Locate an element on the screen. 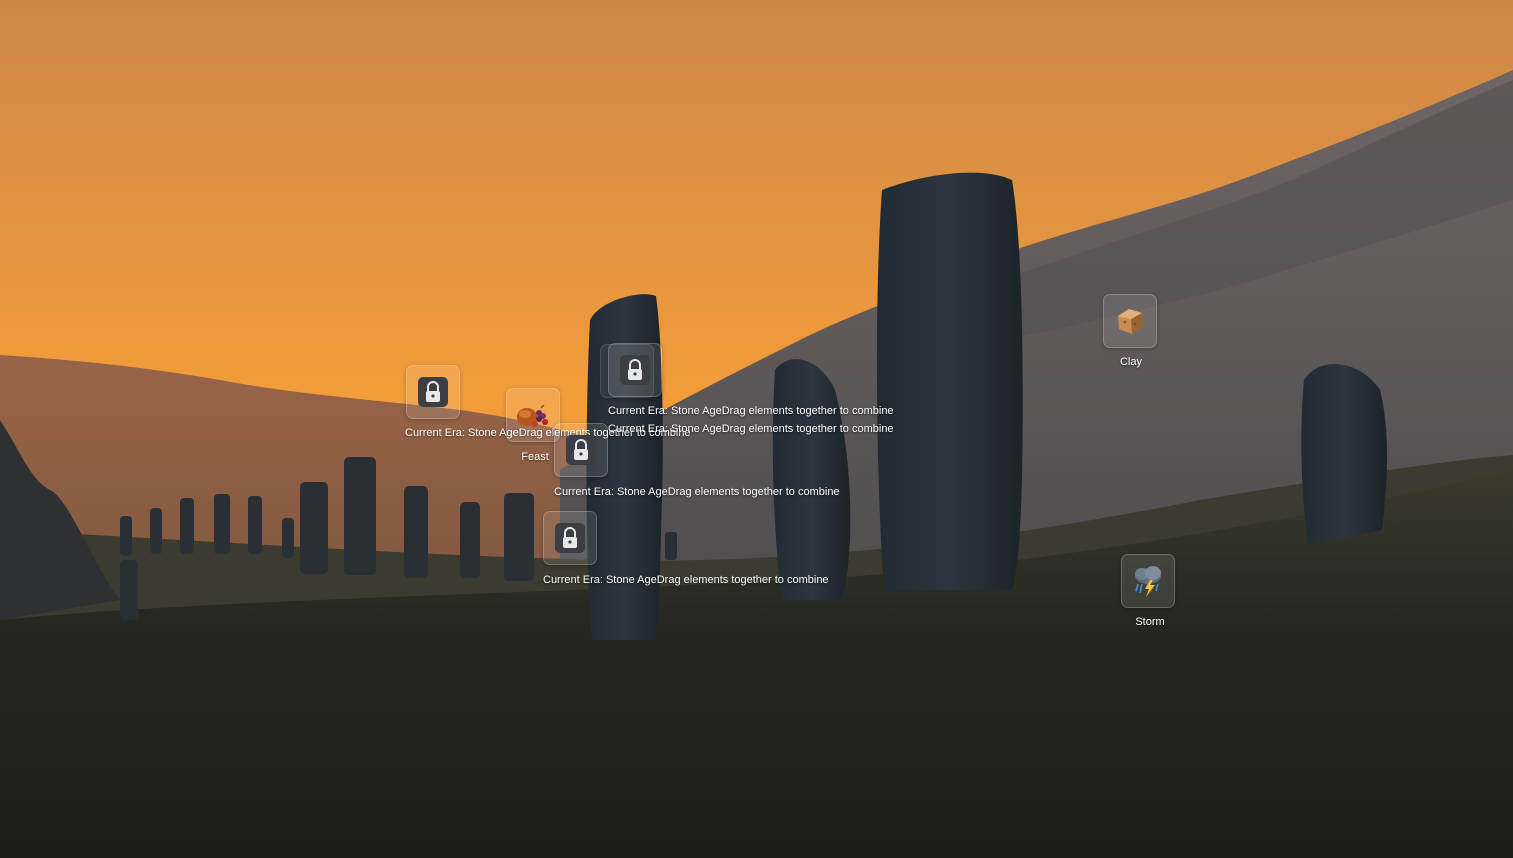 This screenshot has height=858, width=1513. element-tile-clay is located at coordinates (1130, 321).